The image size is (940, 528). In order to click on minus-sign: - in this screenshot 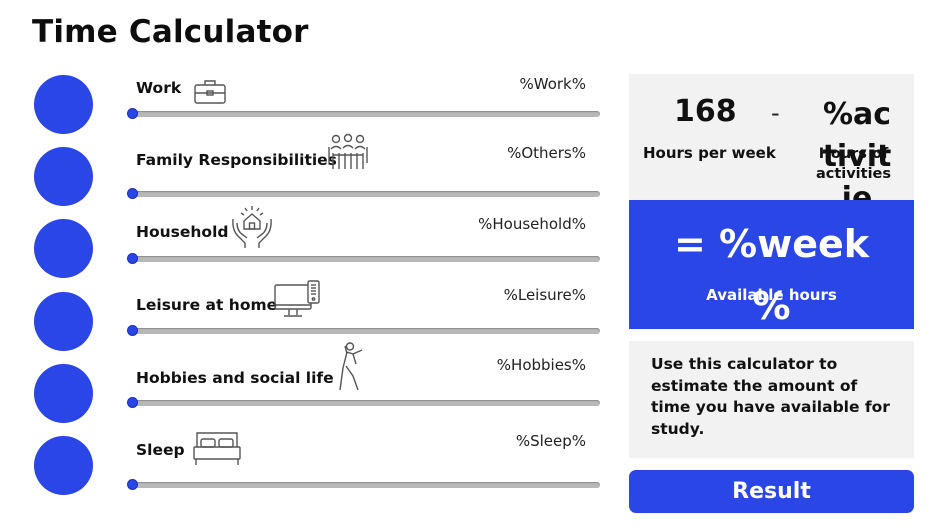, I will do `click(775, 113)`.